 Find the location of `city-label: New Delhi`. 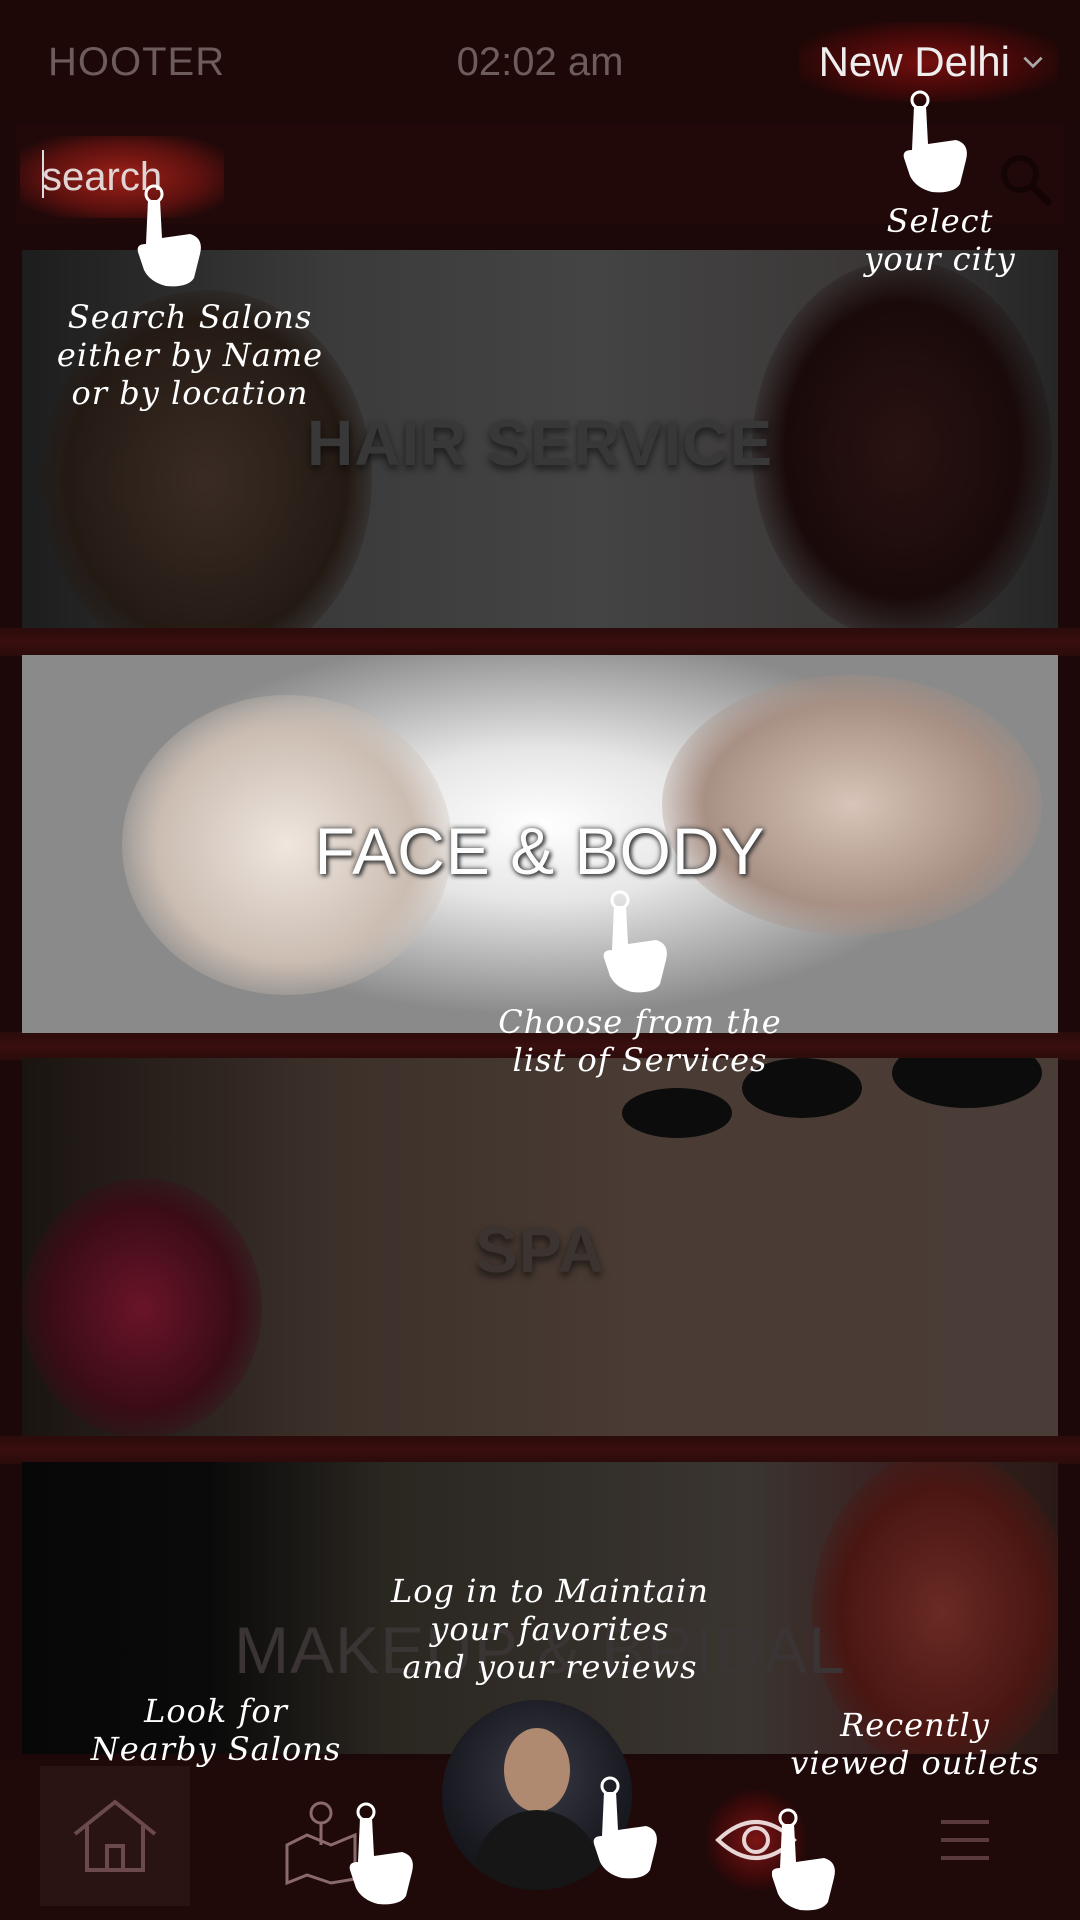

city-label: New Delhi is located at coordinates (914, 61).